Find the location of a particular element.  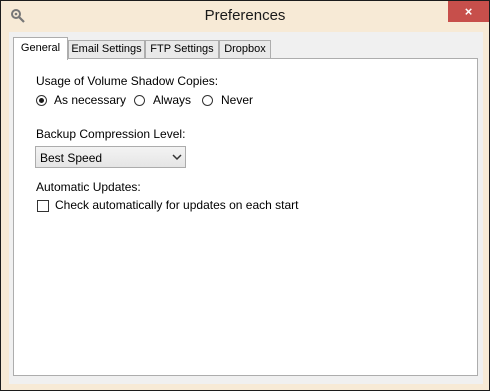

chevron-down-icon is located at coordinates (177, 157).